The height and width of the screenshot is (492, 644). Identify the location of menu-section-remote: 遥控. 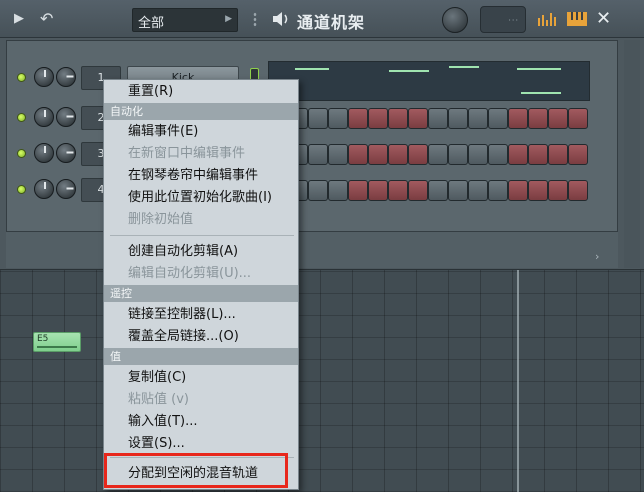
(201, 293).